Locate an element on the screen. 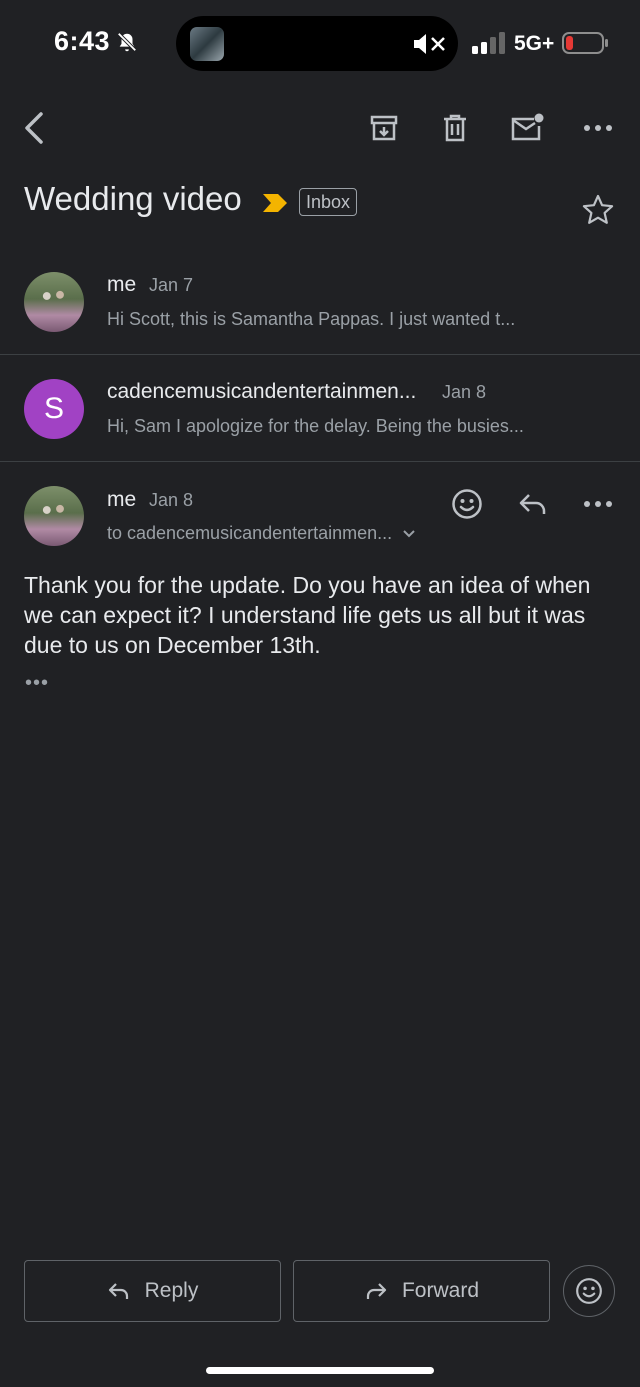  status-time: 6:43 is located at coordinates (82, 41).